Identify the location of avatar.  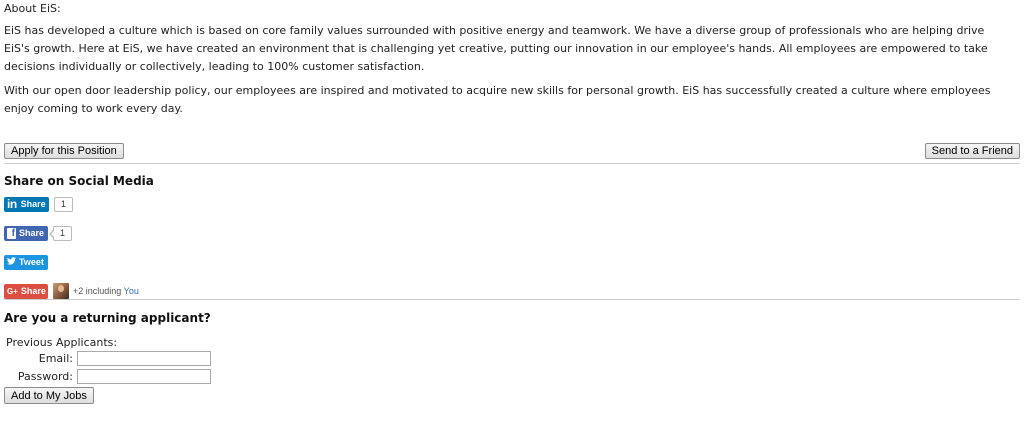
(61, 291).